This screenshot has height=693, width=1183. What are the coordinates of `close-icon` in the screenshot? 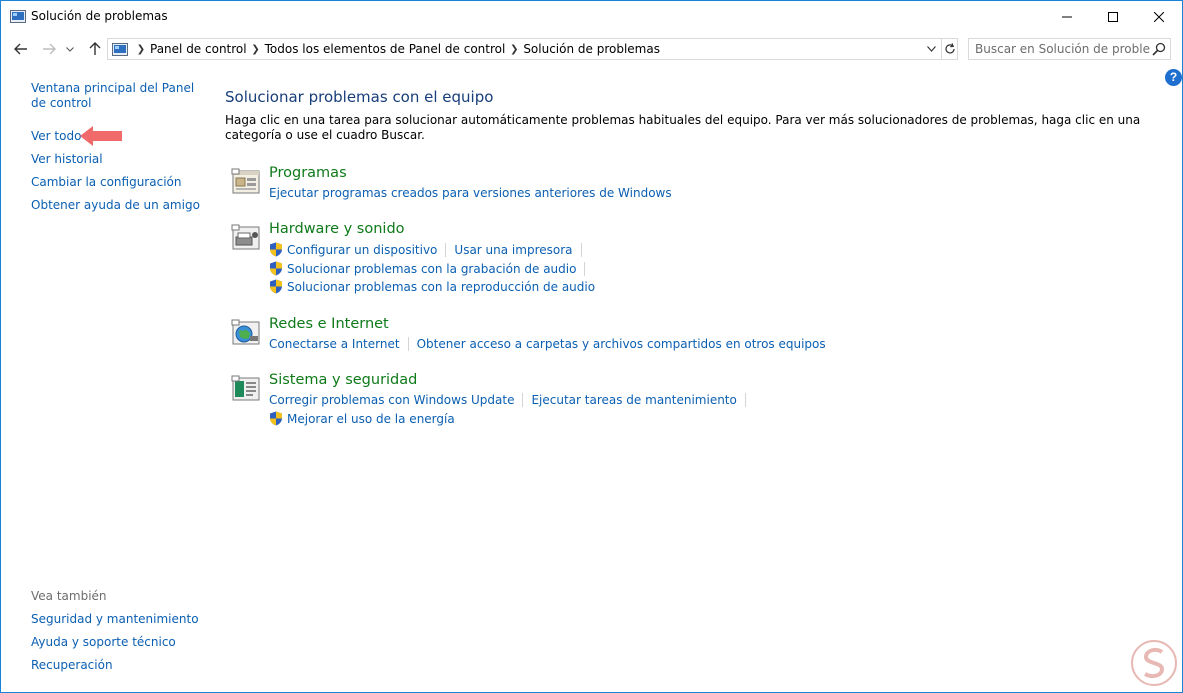 It's located at (1159, 16).